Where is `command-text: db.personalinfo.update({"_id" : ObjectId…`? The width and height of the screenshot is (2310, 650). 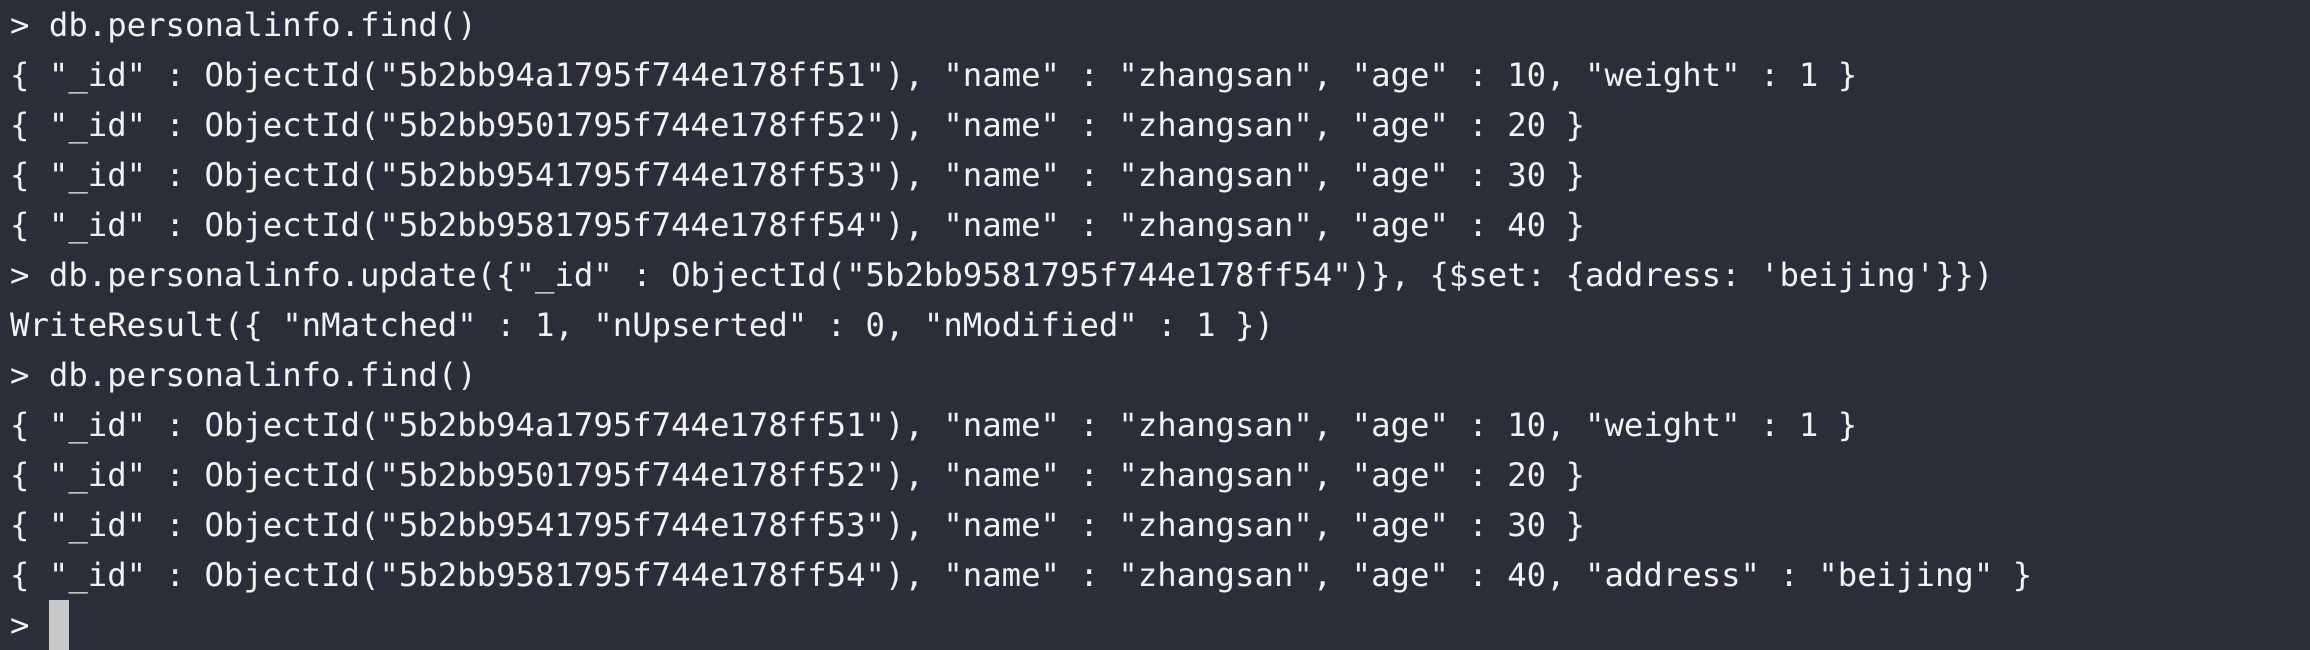 command-text: db.personalinfo.update({"_id" : ObjectId… is located at coordinates (1021, 275).